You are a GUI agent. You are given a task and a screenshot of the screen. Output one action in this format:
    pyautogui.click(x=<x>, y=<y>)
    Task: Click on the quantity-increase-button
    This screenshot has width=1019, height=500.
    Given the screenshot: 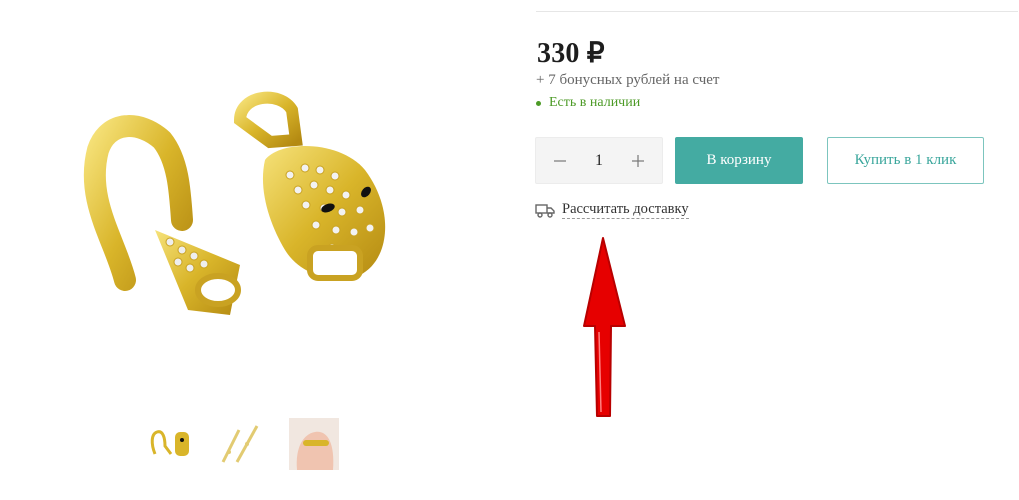 What is the action you would take?
    pyautogui.click(x=638, y=161)
    